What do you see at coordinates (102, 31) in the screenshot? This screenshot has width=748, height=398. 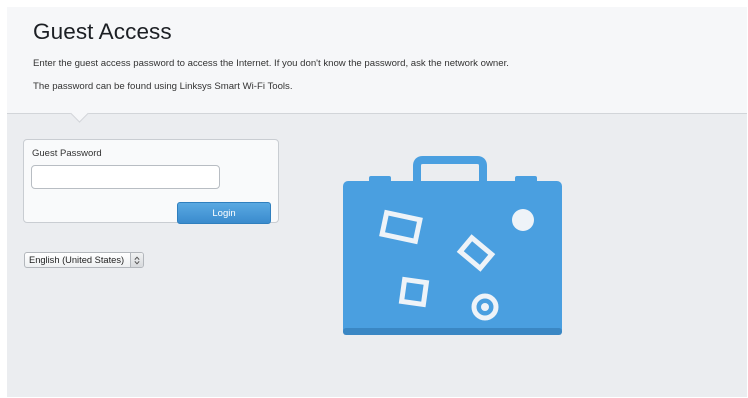 I see `page-title: Guest Access` at bounding box center [102, 31].